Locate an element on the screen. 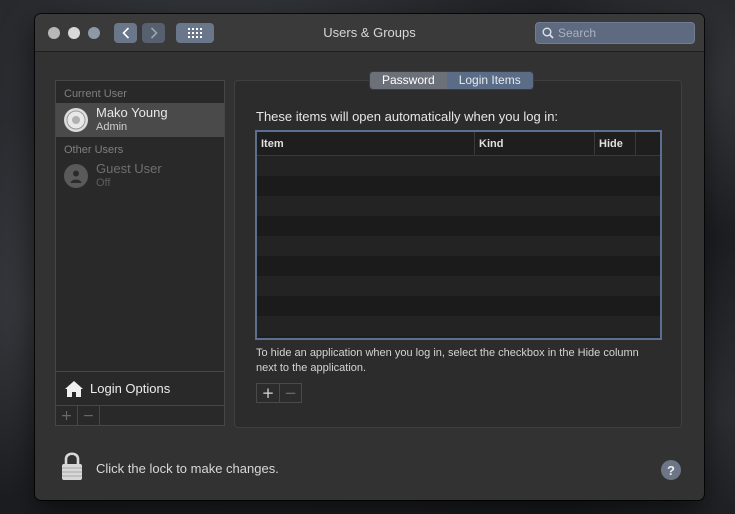 This screenshot has width=735, height=514. house-icon is located at coordinates (74, 388).